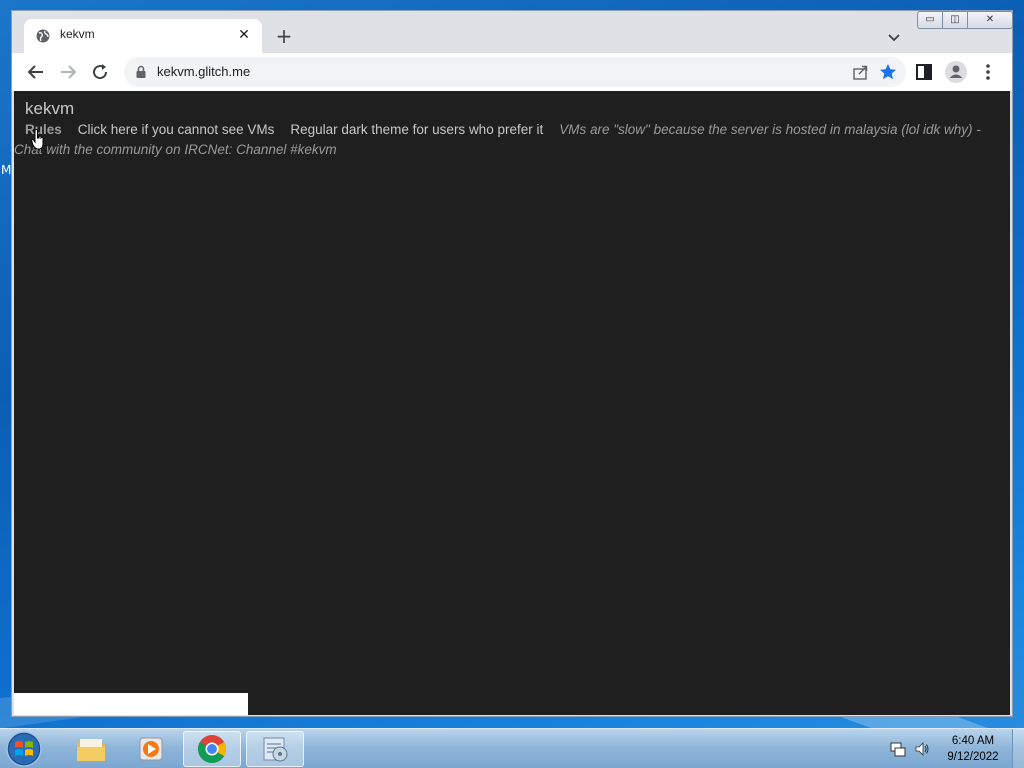 Image resolution: width=1024 pixels, height=768 pixels. What do you see at coordinates (1018, 748) in the screenshot?
I see `show-desktop-button` at bounding box center [1018, 748].